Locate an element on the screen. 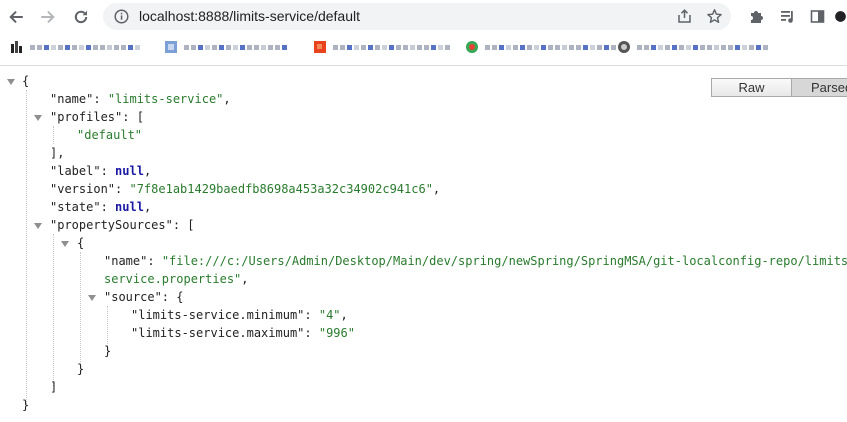  profile-avatar-icon is located at coordinates (840, 16).